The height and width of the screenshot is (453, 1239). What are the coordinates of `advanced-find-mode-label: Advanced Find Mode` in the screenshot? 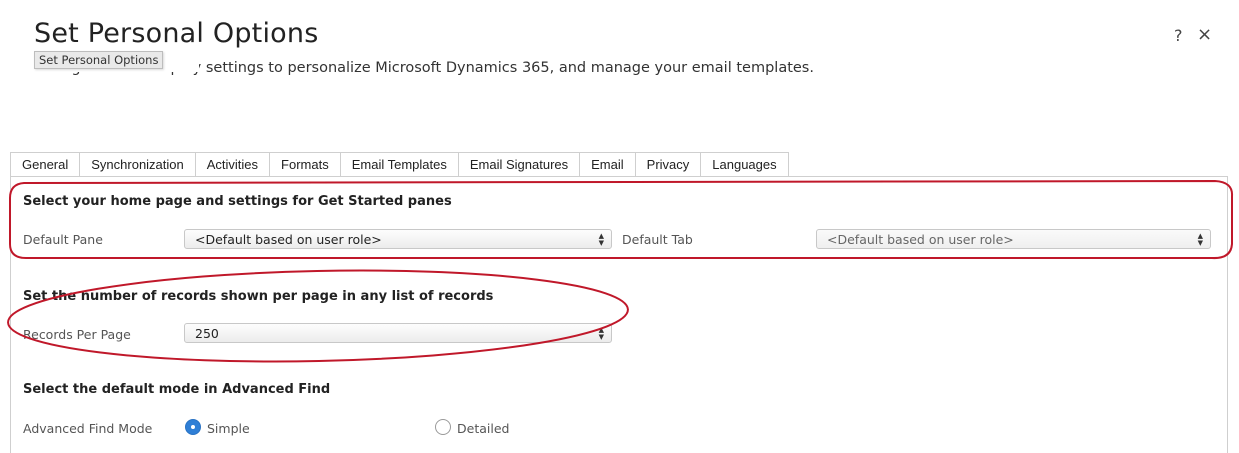 It's located at (88, 428).